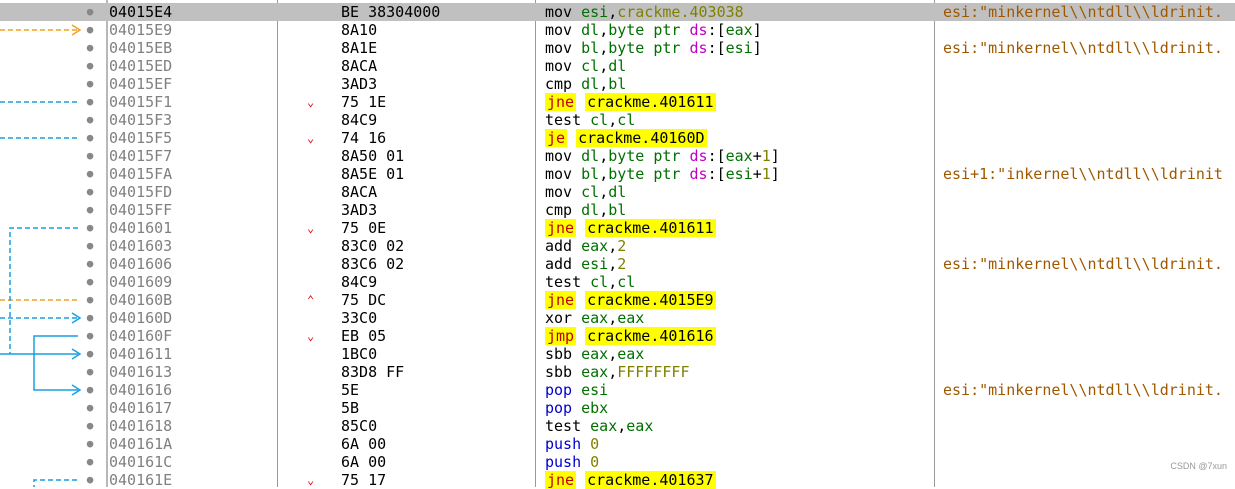 Image resolution: width=1235 pixels, height=489 pixels. Describe the element at coordinates (641, 138) in the screenshot. I see `jump-target: crackme.40160D` at that location.